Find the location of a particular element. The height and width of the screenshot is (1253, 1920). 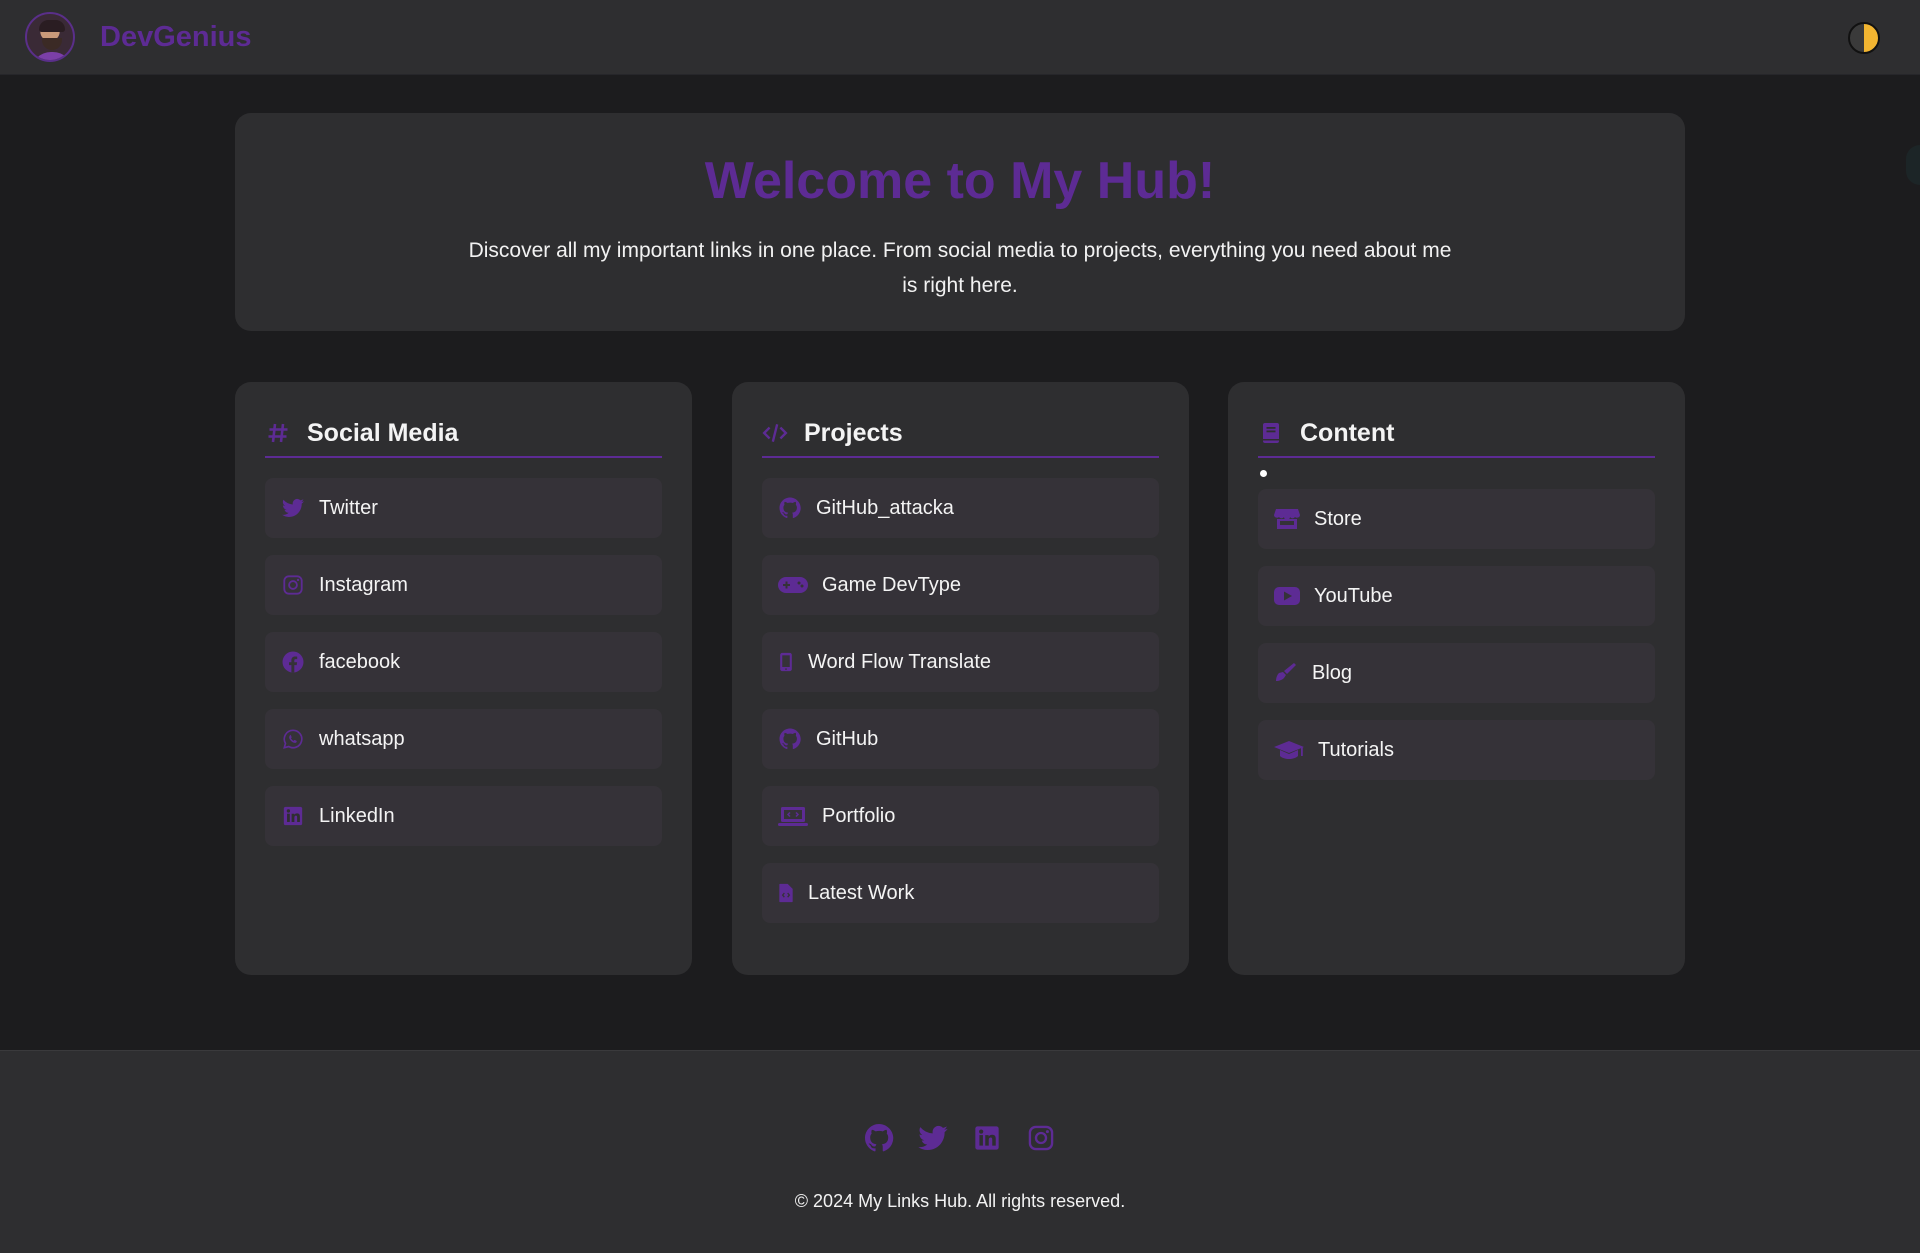

link-store: Store is located at coordinates (1456, 519).